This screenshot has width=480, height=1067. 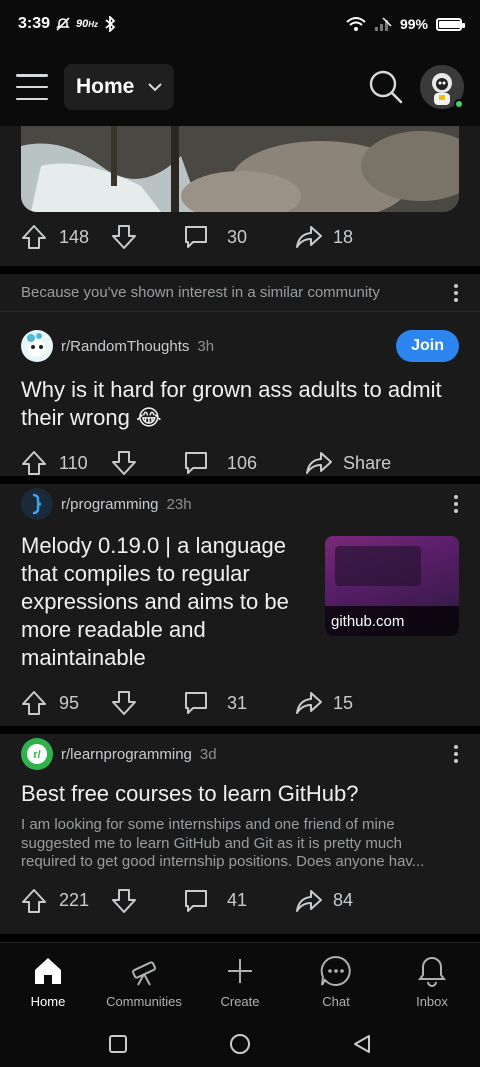 What do you see at coordinates (362, 1044) in the screenshot?
I see `back-icon` at bounding box center [362, 1044].